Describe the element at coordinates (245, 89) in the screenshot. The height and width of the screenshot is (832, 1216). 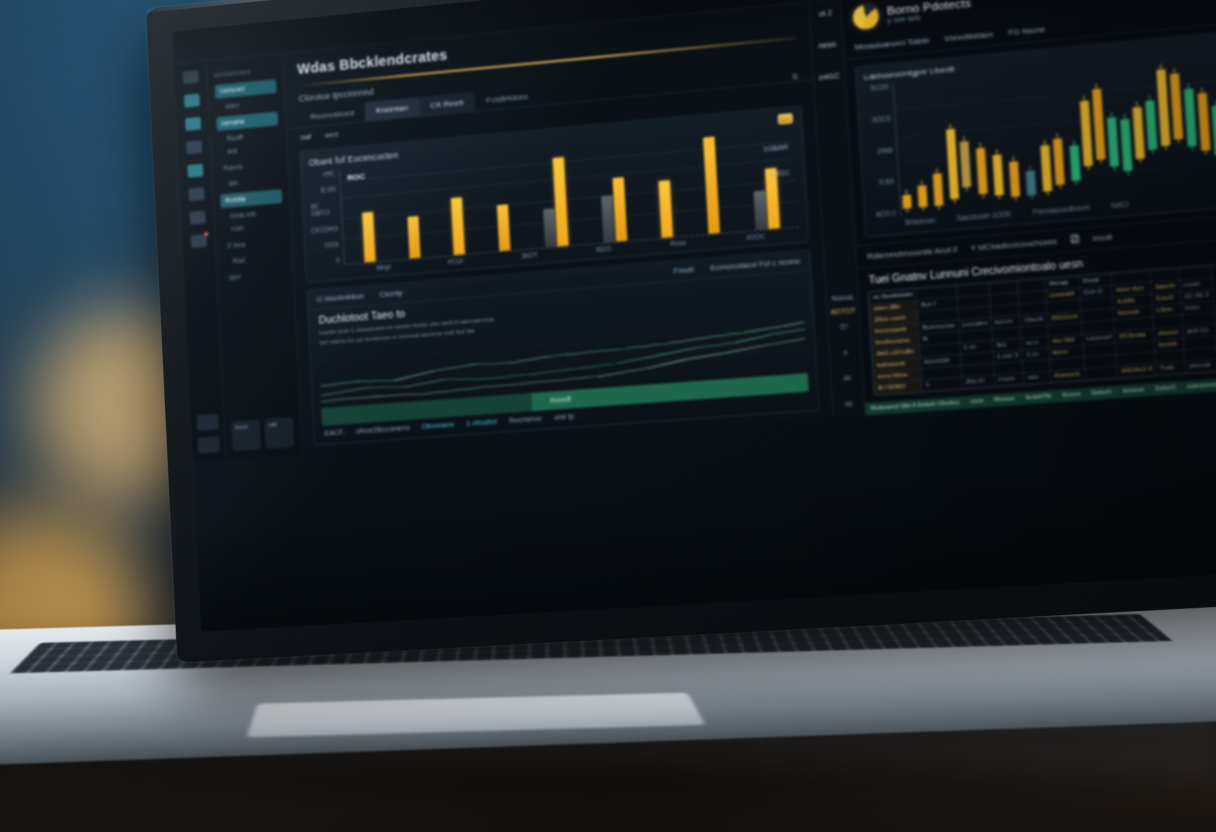
I see `sidebar-item-0: Uetsnet` at that location.